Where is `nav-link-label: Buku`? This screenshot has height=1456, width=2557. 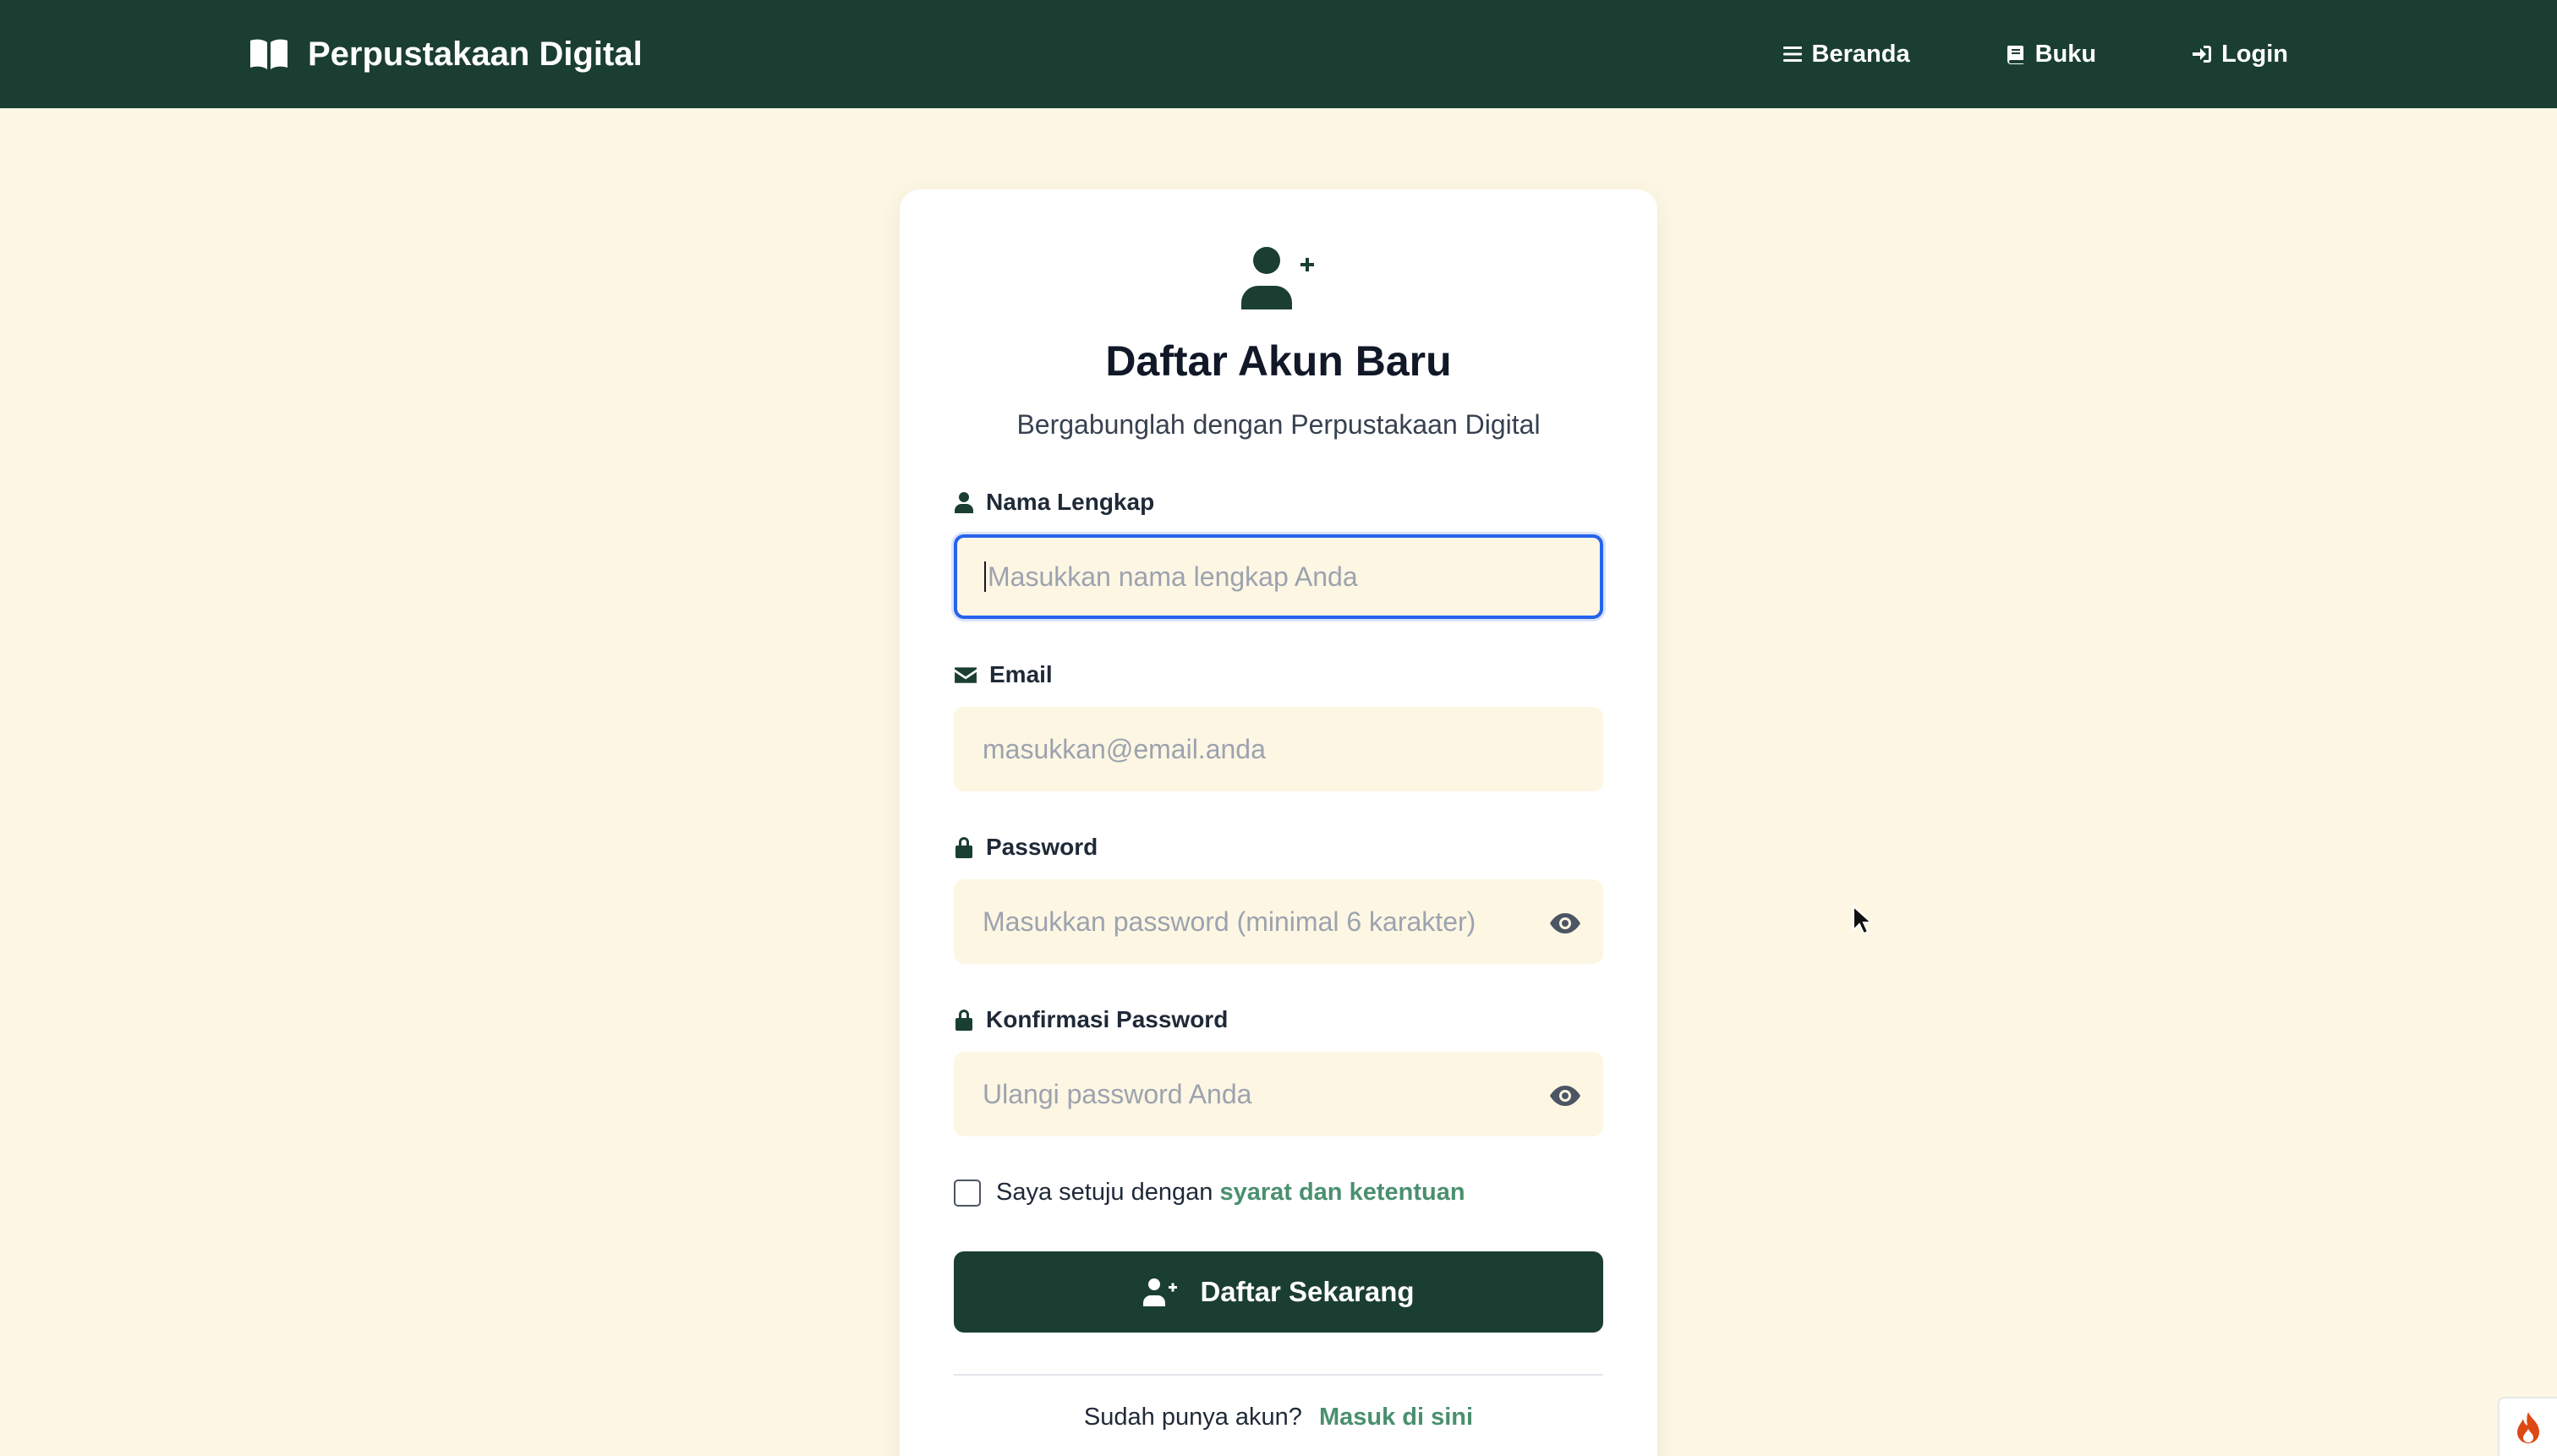 nav-link-label: Buku is located at coordinates (2065, 54).